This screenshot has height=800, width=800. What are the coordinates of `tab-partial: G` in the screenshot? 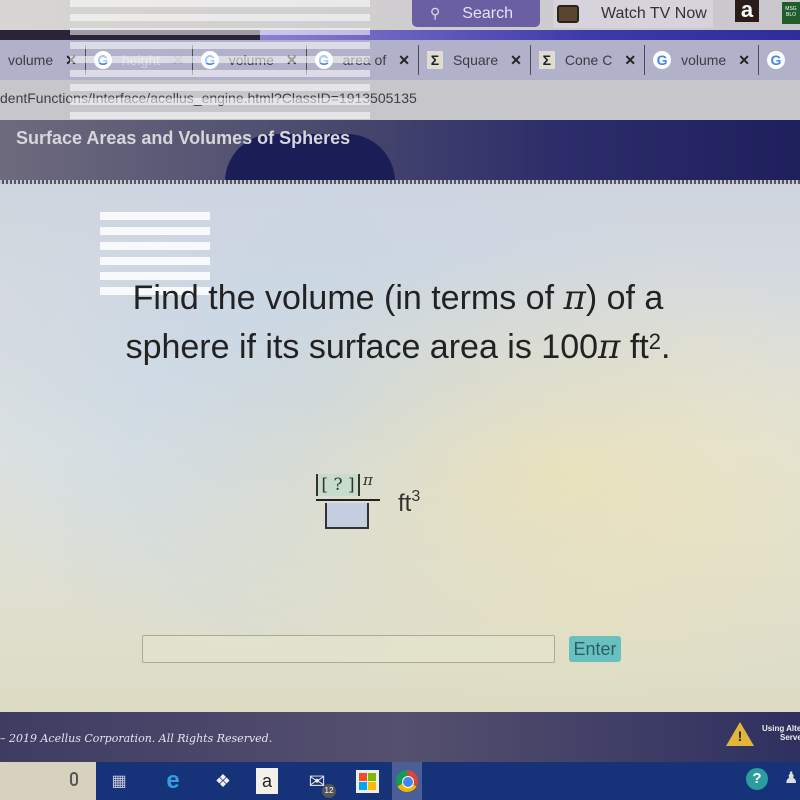 It's located at (779, 60).